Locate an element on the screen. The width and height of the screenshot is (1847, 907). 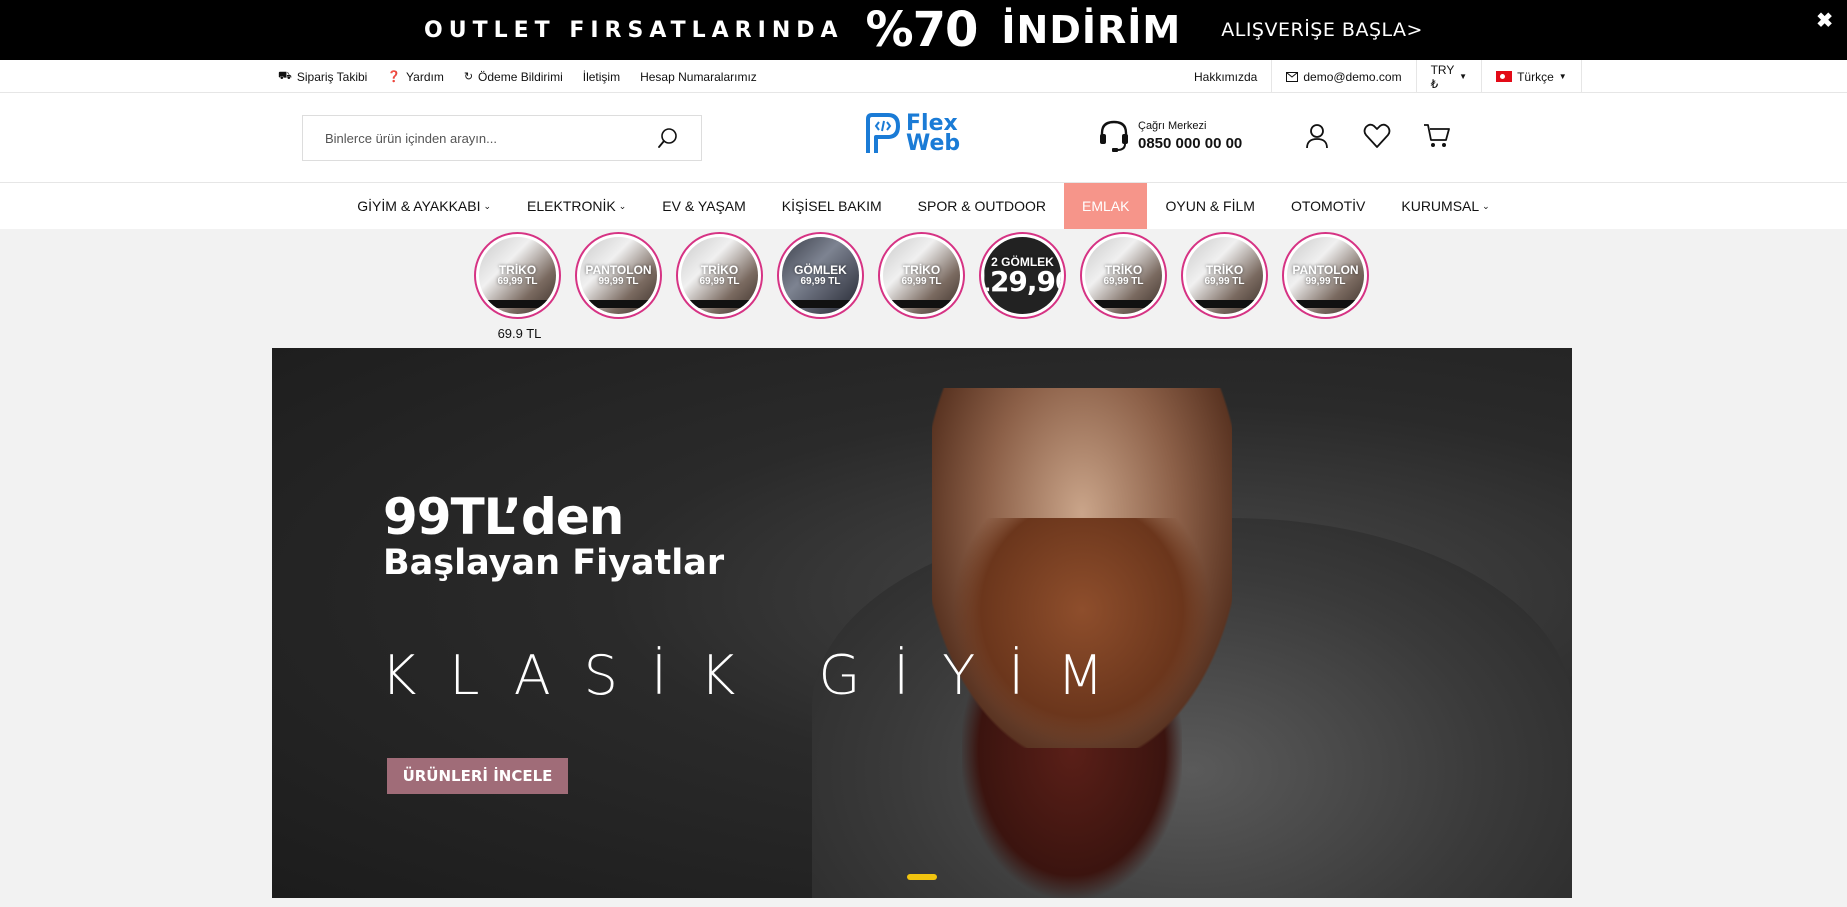
nav-item-corporate: KURUMSAL ⌄ is located at coordinates (1445, 206).